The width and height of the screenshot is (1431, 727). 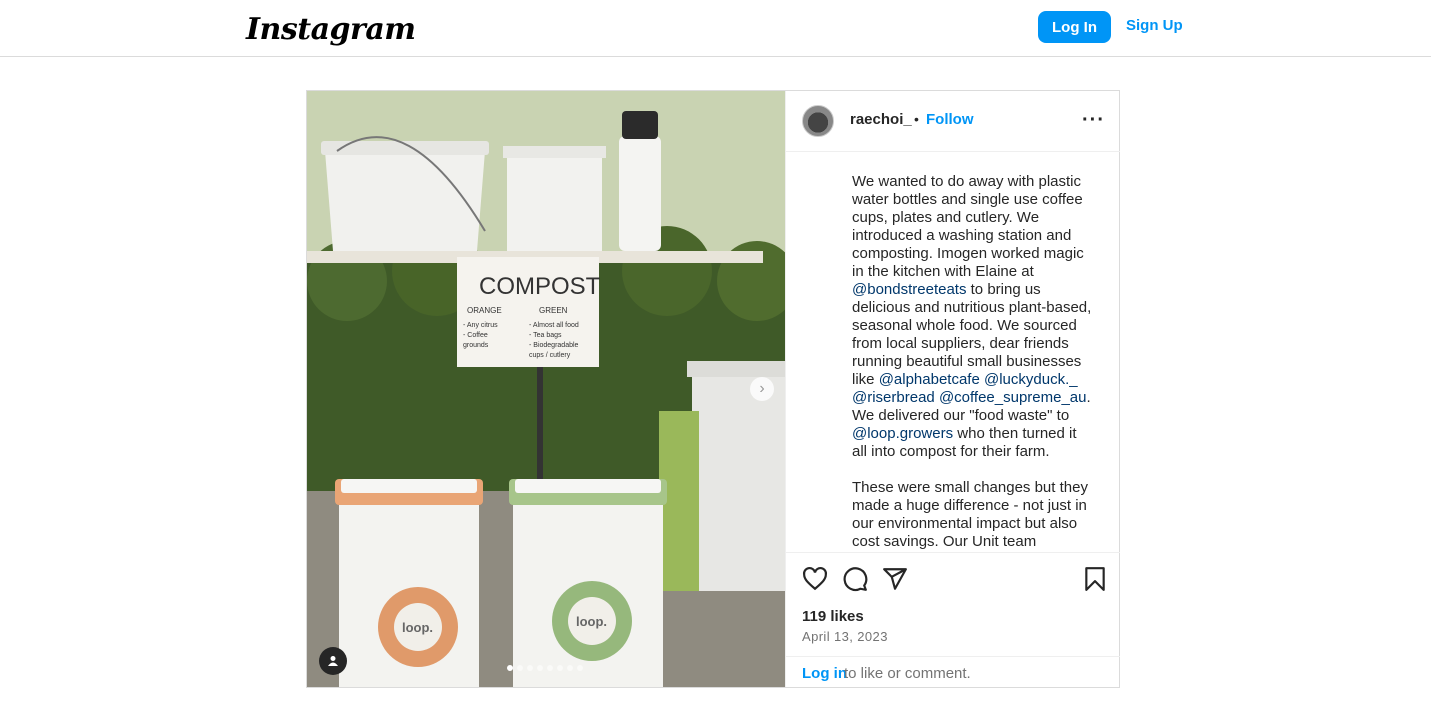 What do you see at coordinates (331, 29) in the screenshot?
I see `instagram-logo: Instagram` at bounding box center [331, 29].